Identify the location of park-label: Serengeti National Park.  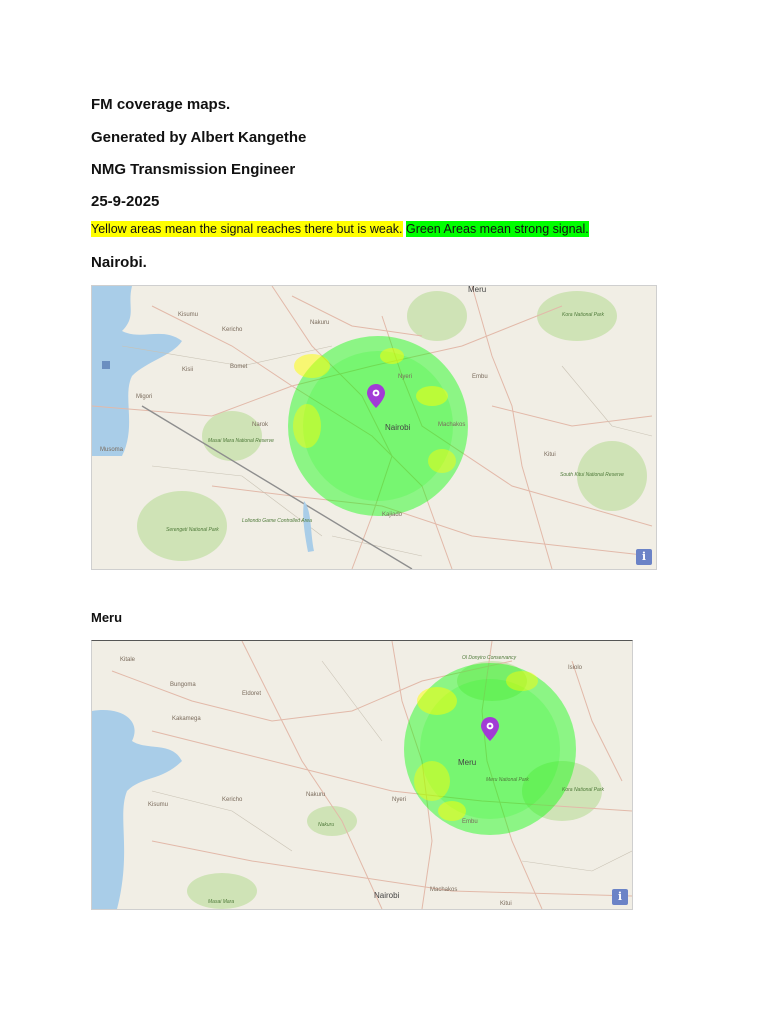
(192, 530).